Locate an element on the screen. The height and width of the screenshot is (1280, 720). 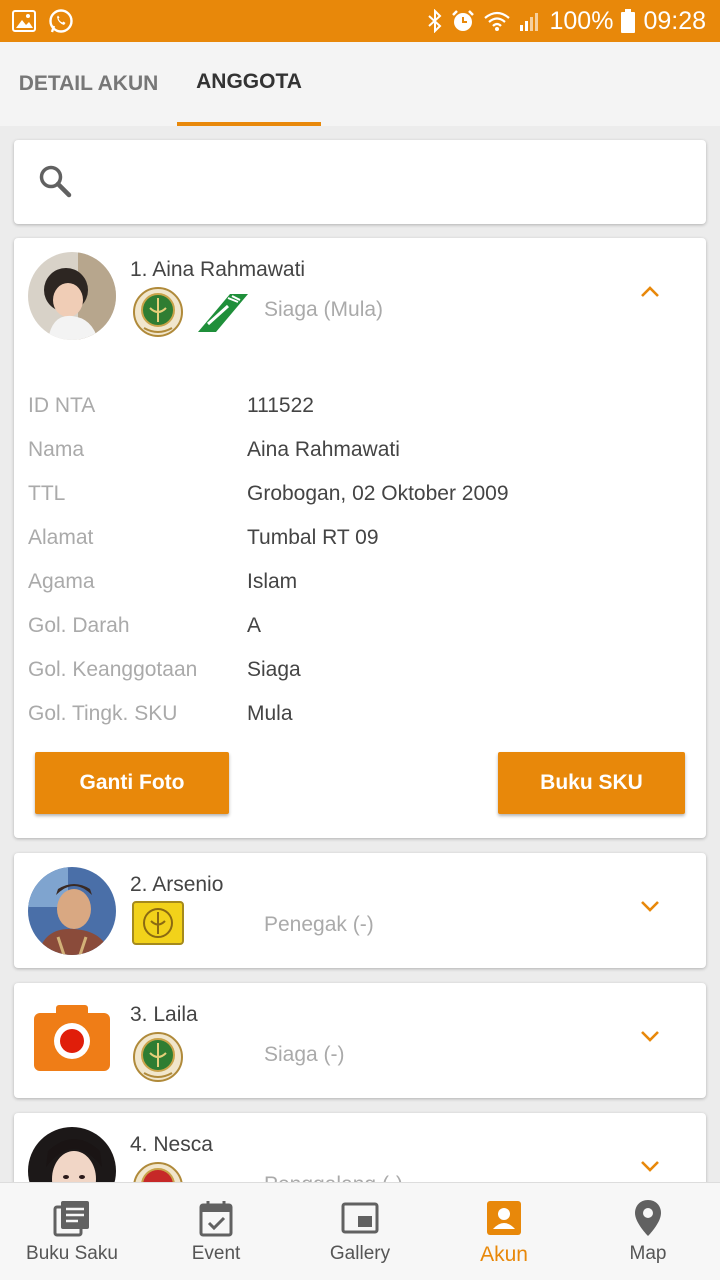
gallery-icon is located at coordinates (360, 1218).